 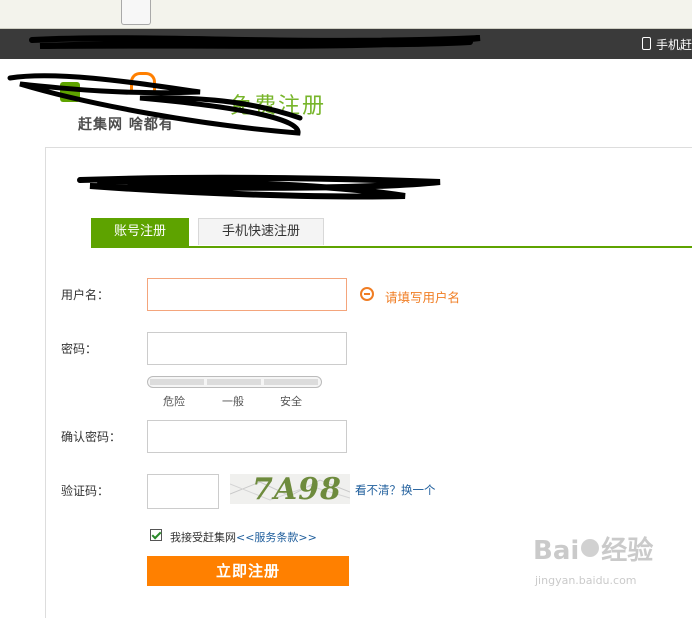 I want to click on mobile-link: 手机赶, so click(x=666, y=44).